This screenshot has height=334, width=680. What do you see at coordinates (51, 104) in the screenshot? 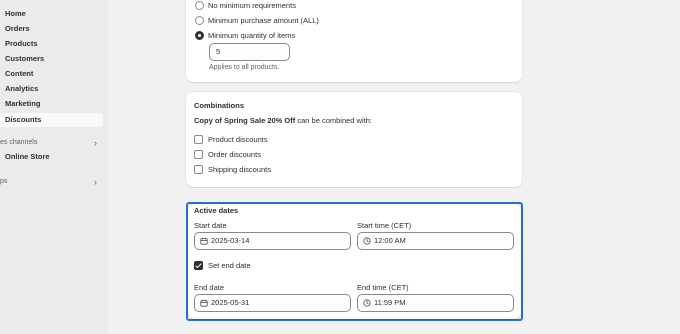
I see `sidebar-item-marketing: Marketing` at bounding box center [51, 104].